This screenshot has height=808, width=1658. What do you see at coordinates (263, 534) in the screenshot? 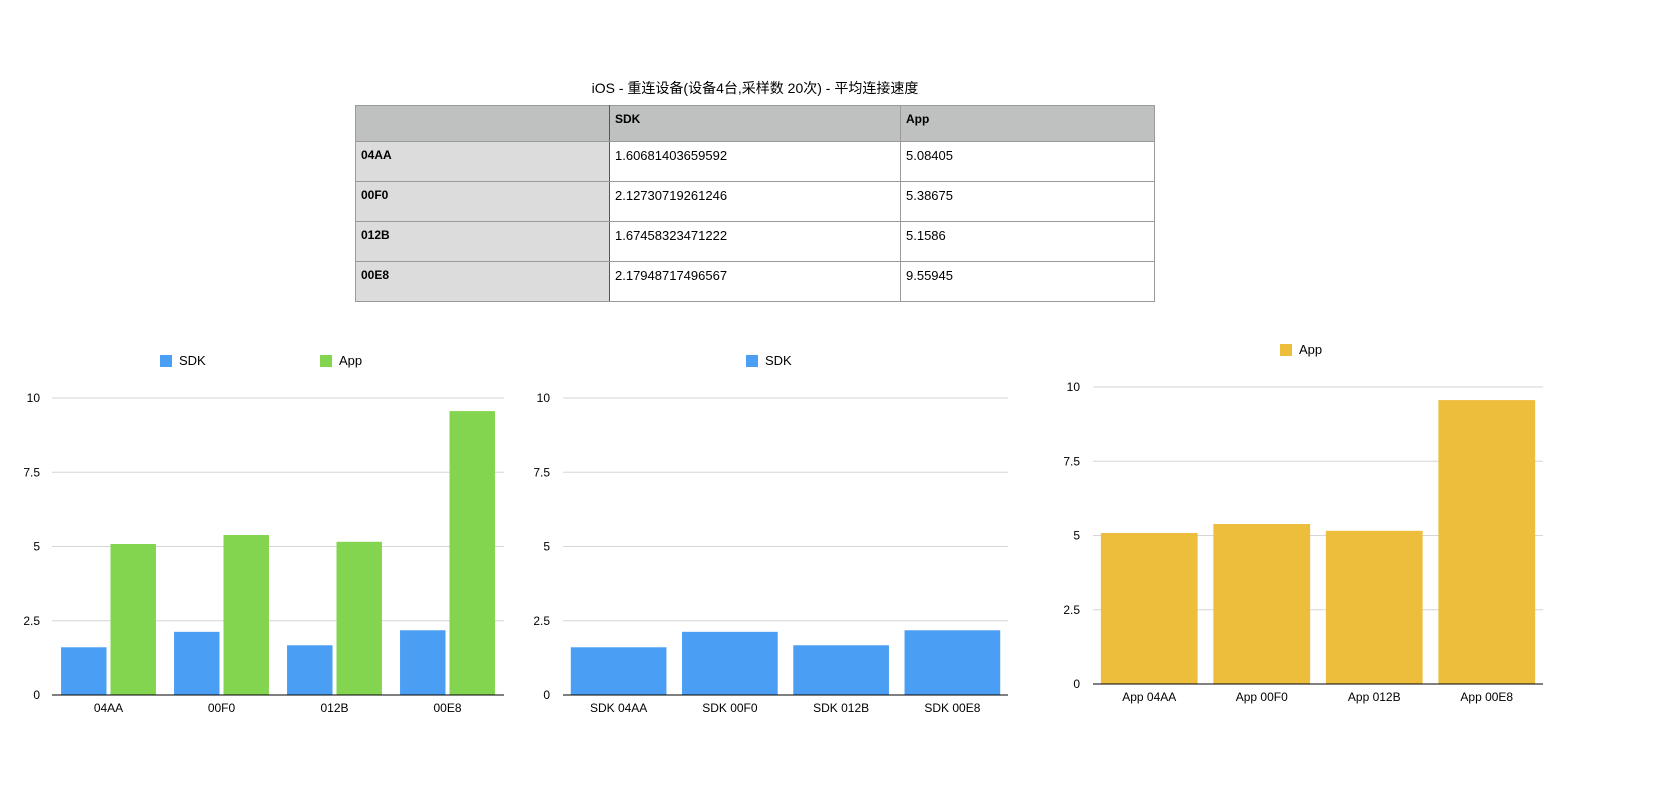
I see `bar-chart-1: 0 2.5 5 7.5 10 04AA 00F0 012B 00E8 SDK App` at bounding box center [263, 534].